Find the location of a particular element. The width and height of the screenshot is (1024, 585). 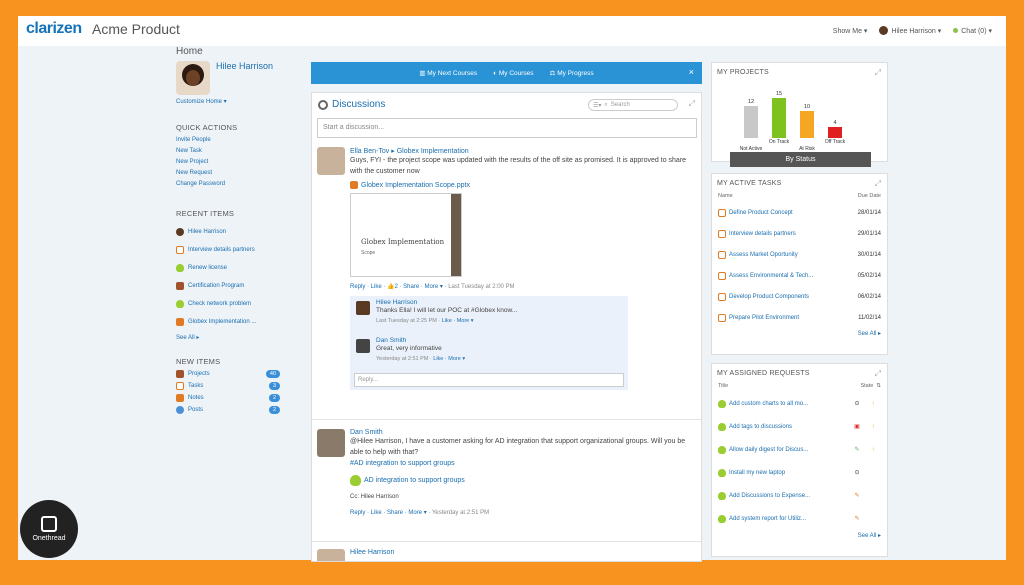

customize-home-link: Customize Home ▾ is located at coordinates (236, 101).